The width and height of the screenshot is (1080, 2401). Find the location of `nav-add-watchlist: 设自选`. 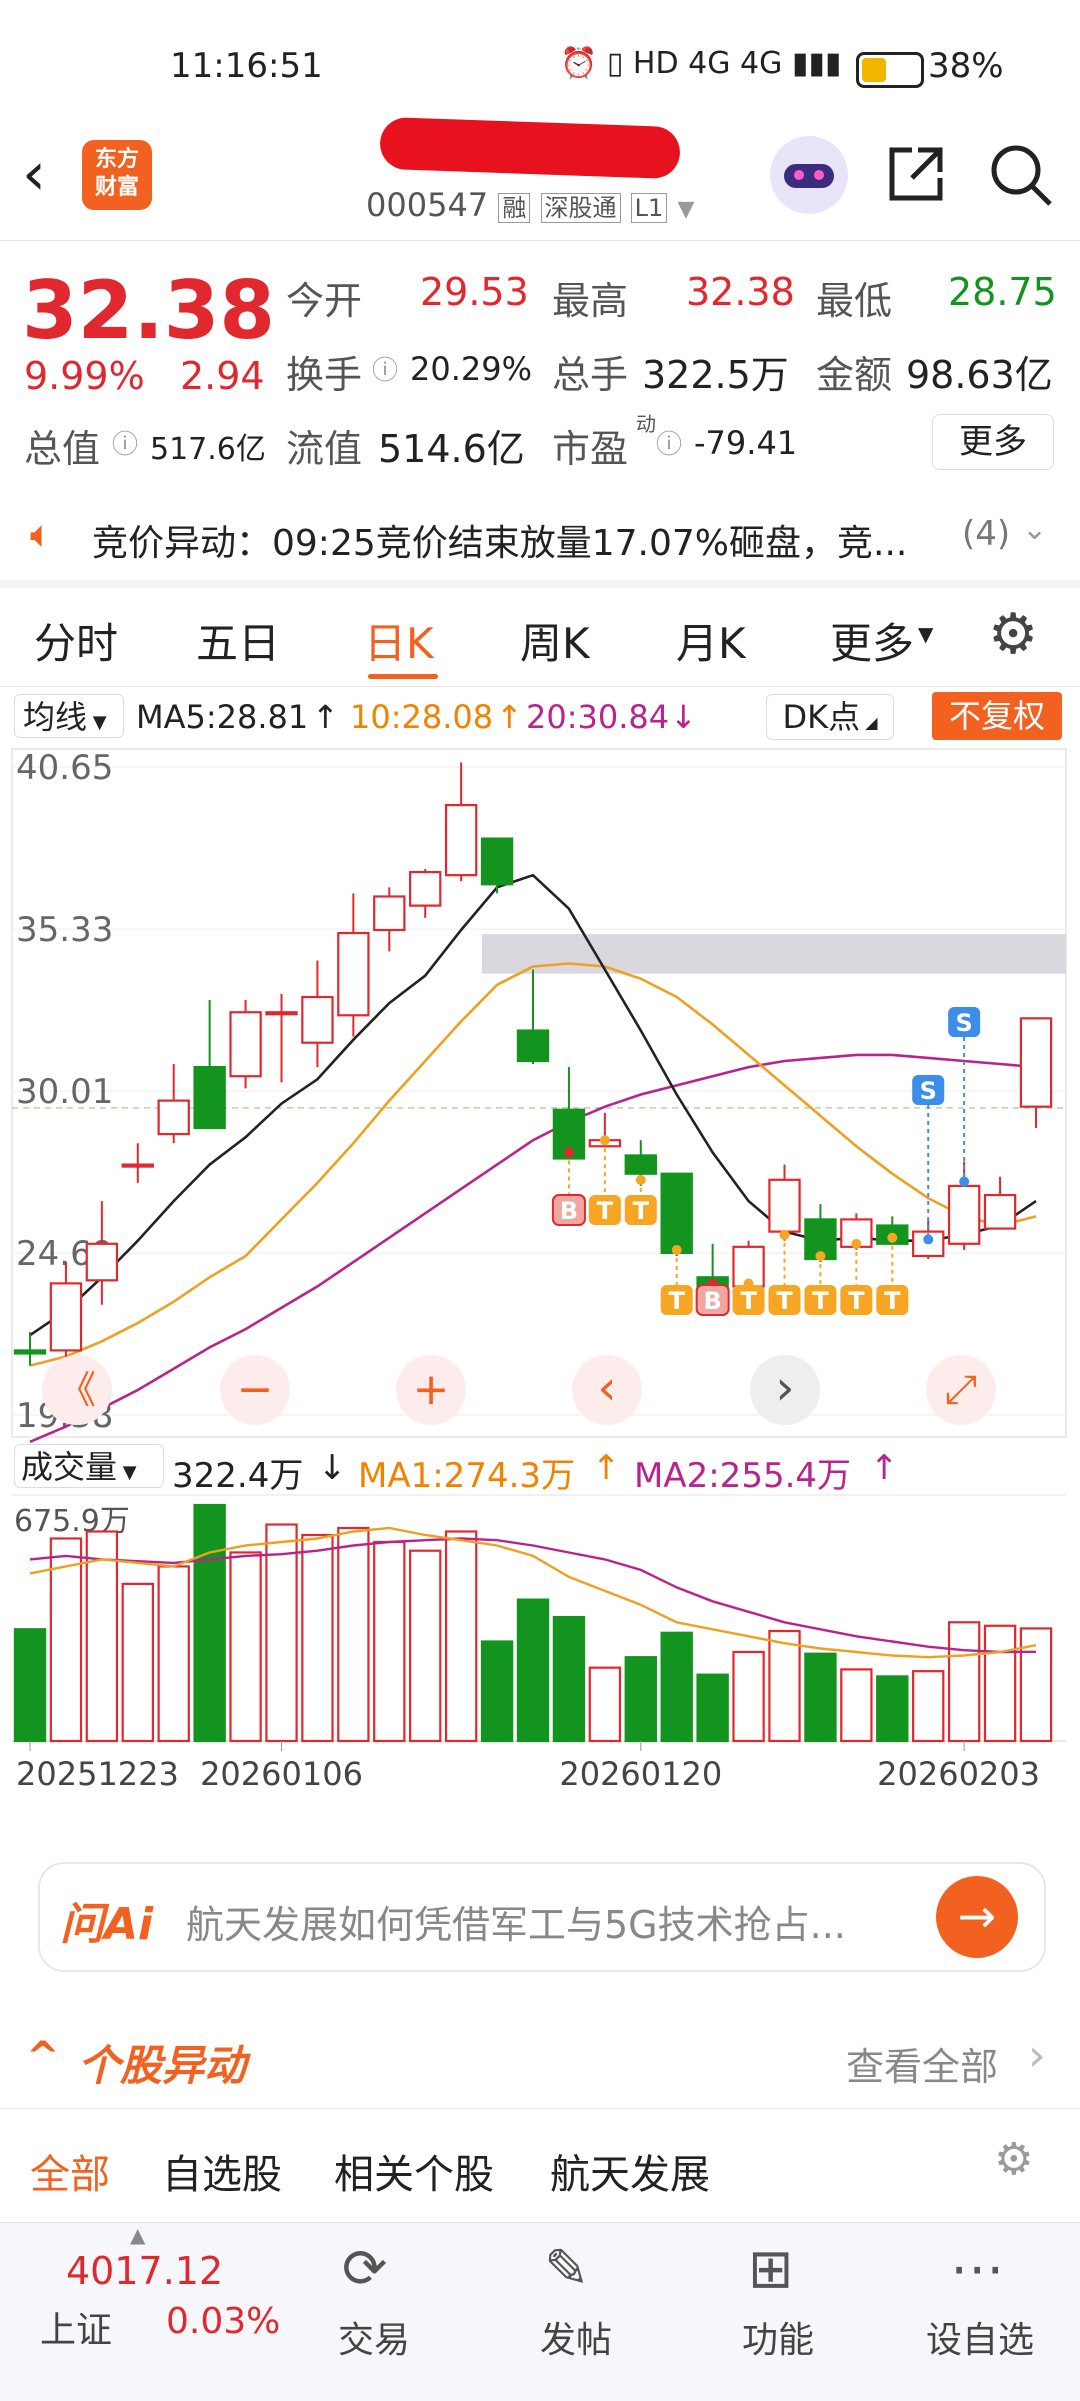

nav-add-watchlist: 设自选 is located at coordinates (980, 2337).